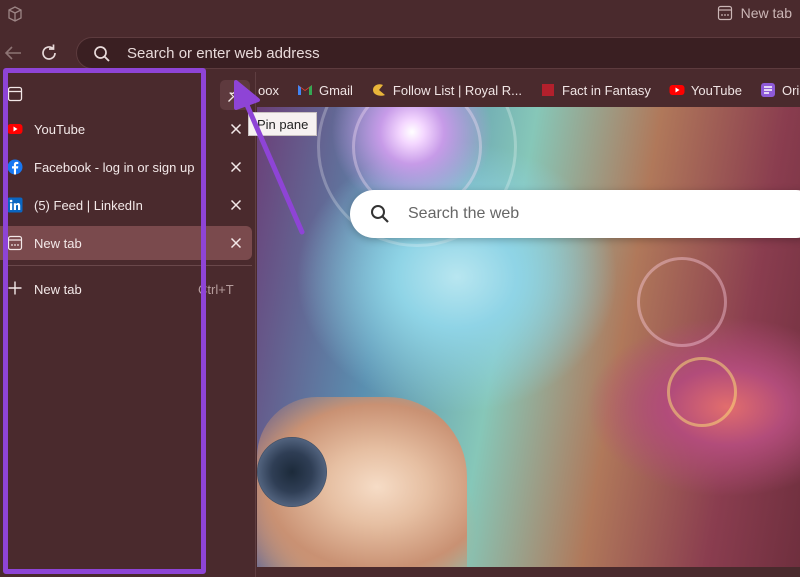  What do you see at coordinates (725, 13) in the screenshot?
I see `new-tab-page-icon` at bounding box center [725, 13].